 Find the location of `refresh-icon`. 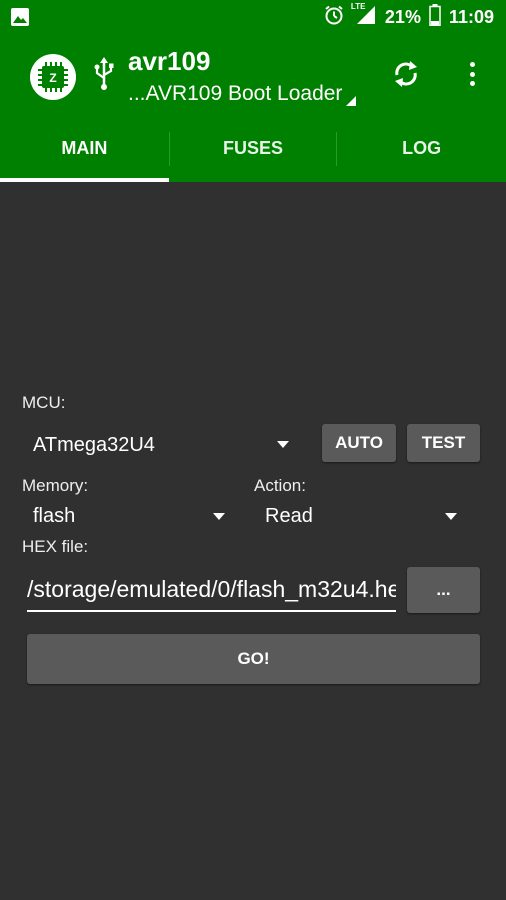

refresh-icon is located at coordinates (406, 74).